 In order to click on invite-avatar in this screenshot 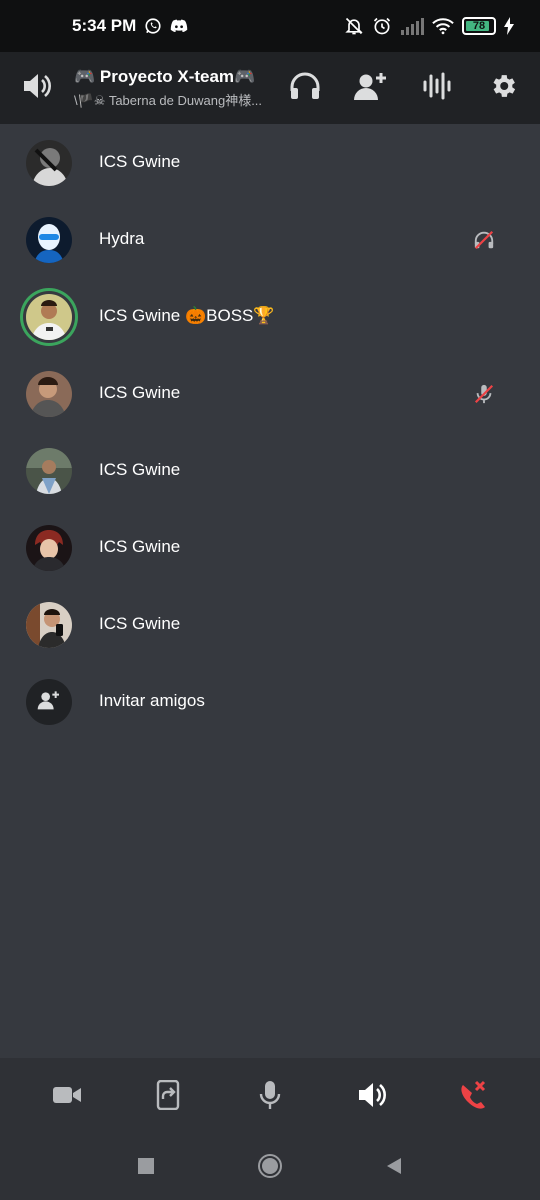, I will do `click(49, 702)`.